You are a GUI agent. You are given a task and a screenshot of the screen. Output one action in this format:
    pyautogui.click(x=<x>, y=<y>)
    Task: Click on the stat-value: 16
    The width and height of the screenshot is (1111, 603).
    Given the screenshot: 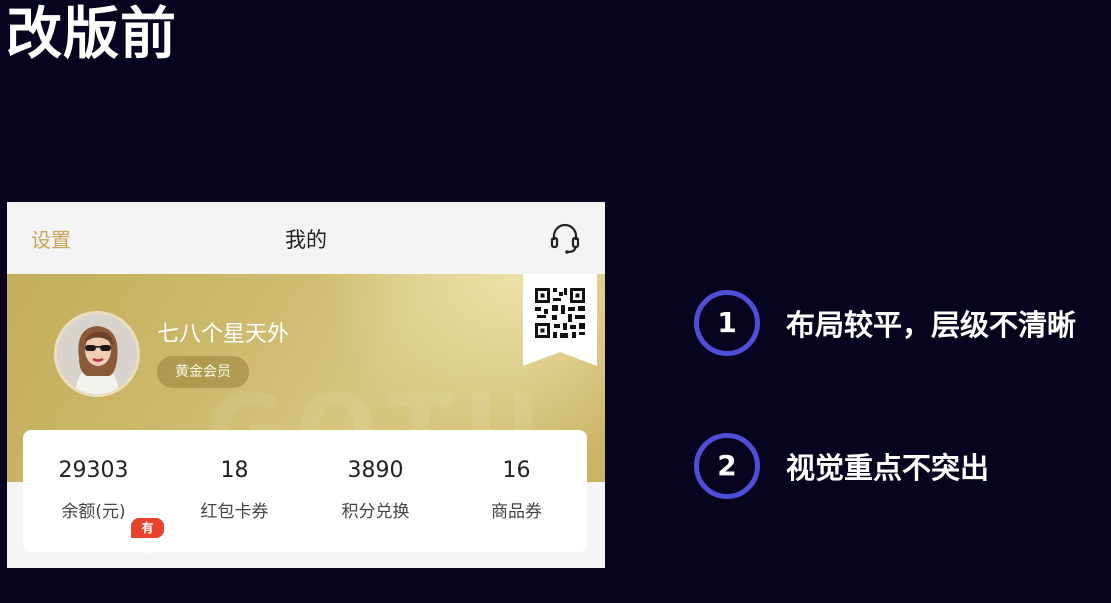 What is the action you would take?
    pyautogui.click(x=516, y=470)
    